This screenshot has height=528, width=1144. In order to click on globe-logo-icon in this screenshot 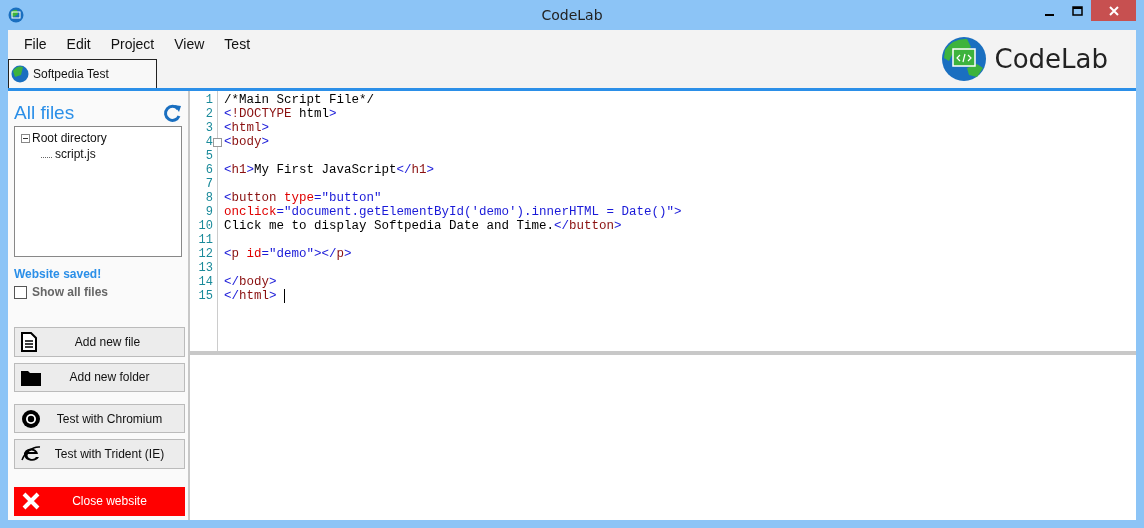, I will do `click(963, 59)`.